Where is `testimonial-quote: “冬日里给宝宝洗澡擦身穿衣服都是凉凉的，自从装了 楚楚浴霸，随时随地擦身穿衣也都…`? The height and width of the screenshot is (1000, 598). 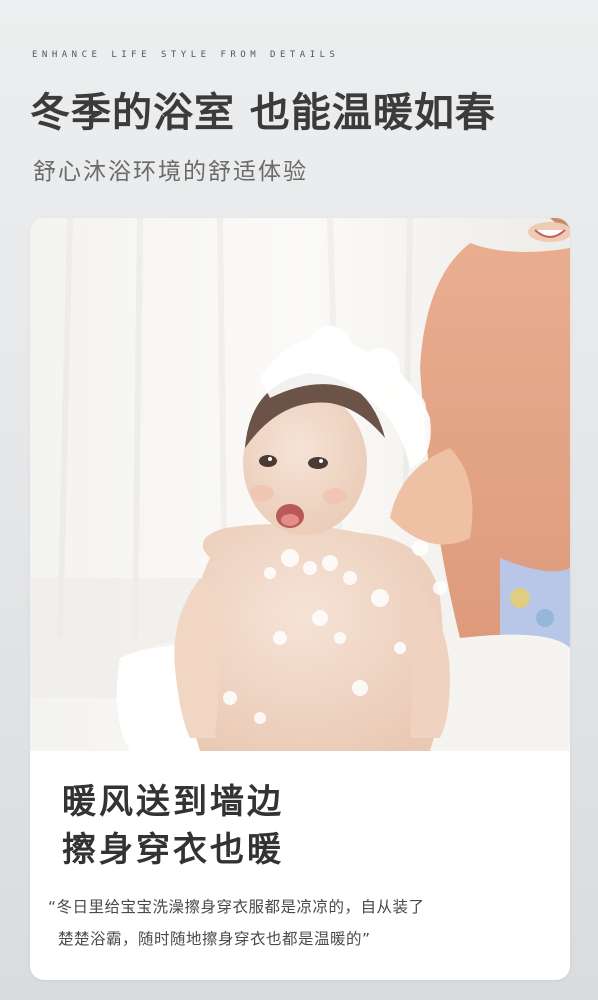
testimonial-quote: “冬日里给宝宝洗澡擦身穿衣服都是凉凉的，自从装了 楚楚浴霸，随时随地擦身穿衣也都… is located at coordinates (236, 923).